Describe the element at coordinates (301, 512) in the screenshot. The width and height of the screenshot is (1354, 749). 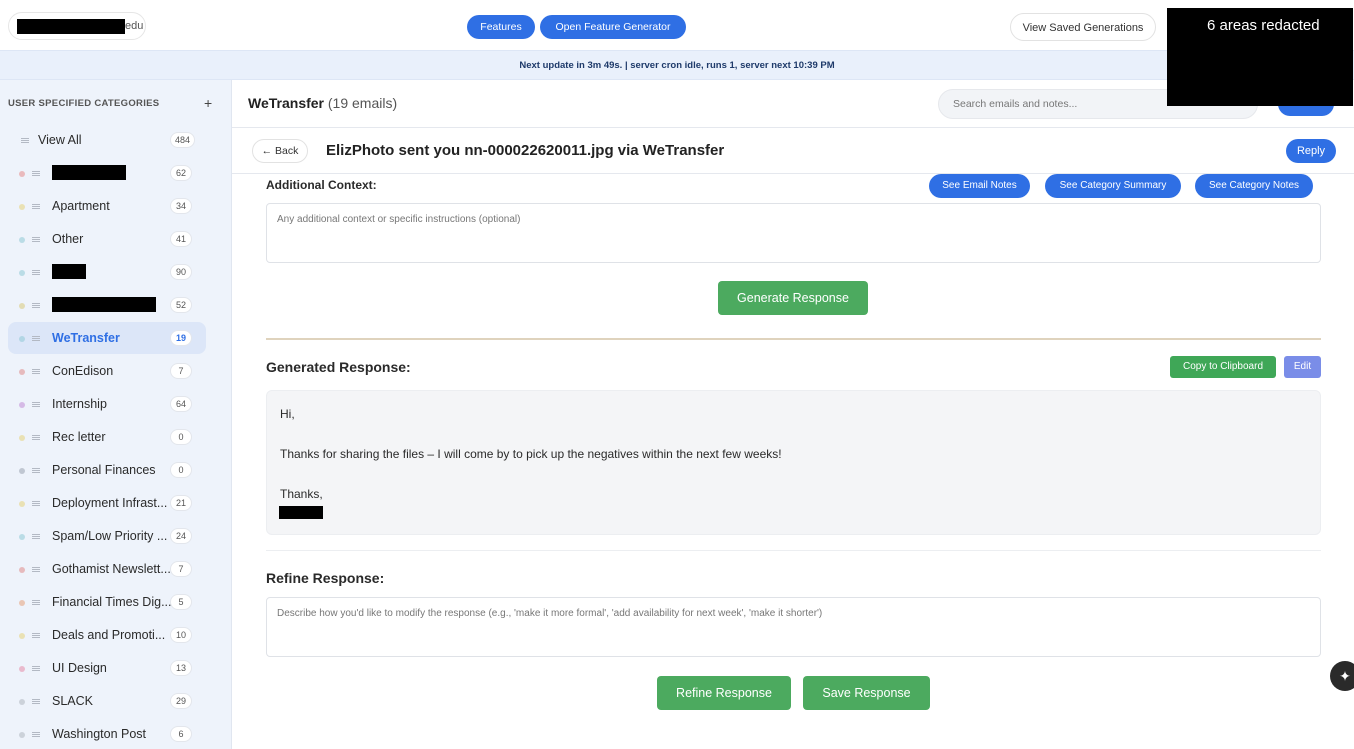
I see `redacted-signature` at that location.